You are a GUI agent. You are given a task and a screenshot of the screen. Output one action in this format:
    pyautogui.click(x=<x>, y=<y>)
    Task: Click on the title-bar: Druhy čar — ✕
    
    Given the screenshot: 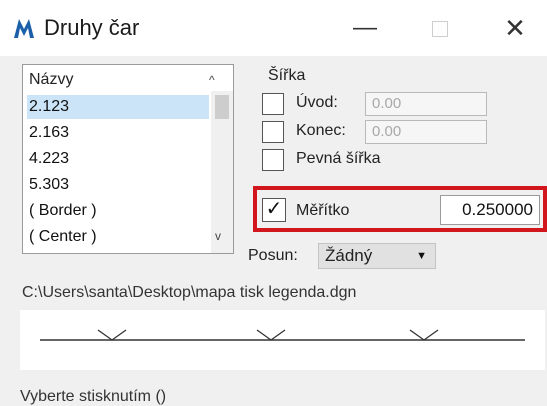 What is the action you would take?
    pyautogui.click(x=273, y=28)
    